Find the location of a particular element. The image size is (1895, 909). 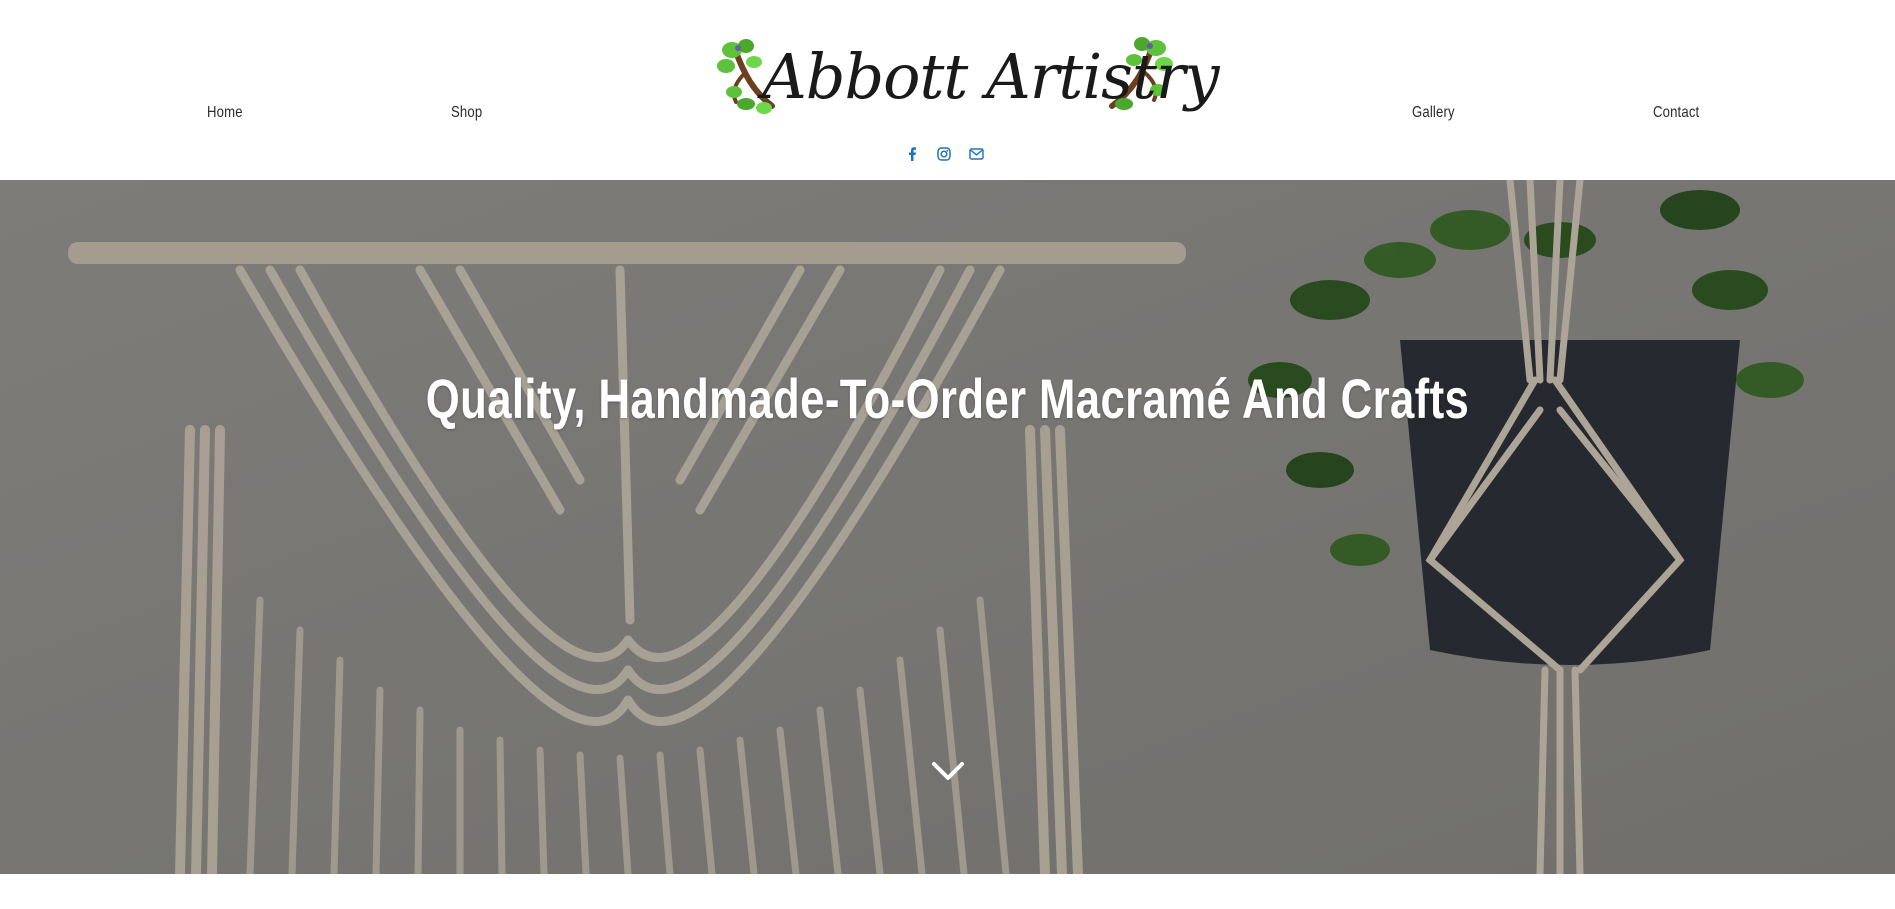

nav-gallery: Gallery is located at coordinates (1433, 113).